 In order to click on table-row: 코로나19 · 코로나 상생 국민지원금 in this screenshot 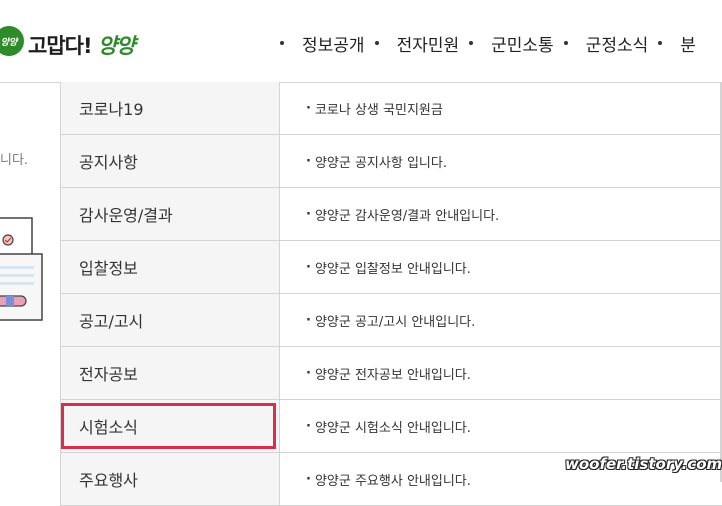, I will do `click(391, 108)`.